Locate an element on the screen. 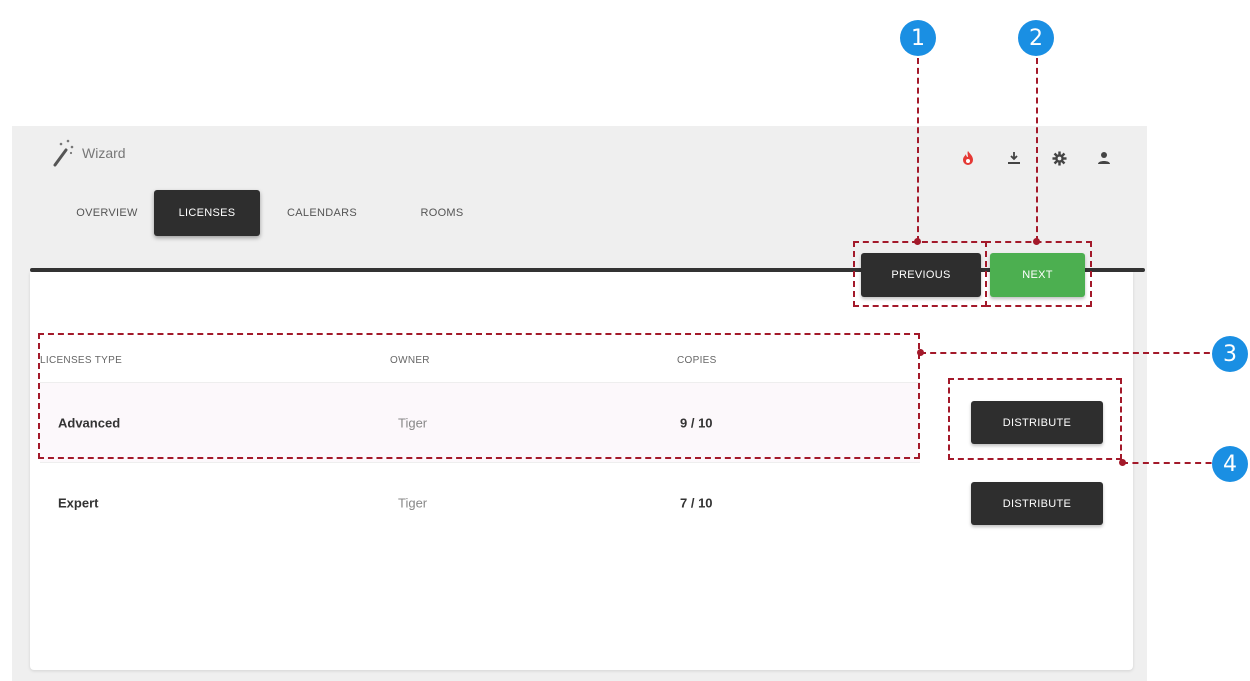 The width and height of the screenshot is (1250, 681). owner-cell: Tiger is located at coordinates (413, 502).